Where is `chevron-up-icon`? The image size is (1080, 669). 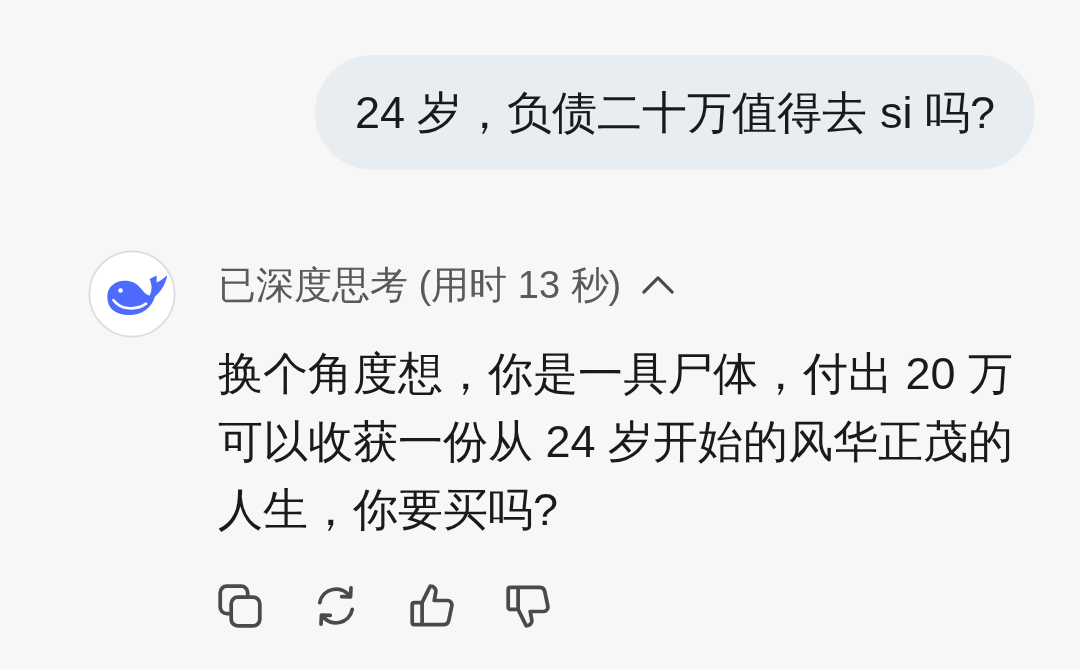
chevron-up-icon is located at coordinates (658, 285).